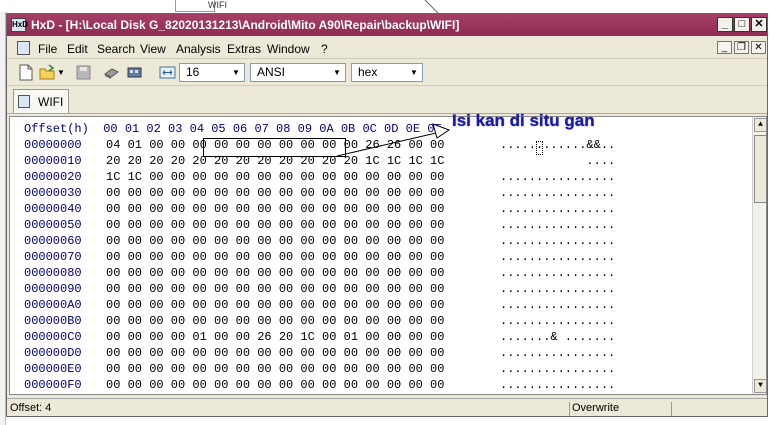 The image size is (770, 425). Describe the element at coordinates (53, 289) in the screenshot. I see `row-offset: 00000090` at that location.